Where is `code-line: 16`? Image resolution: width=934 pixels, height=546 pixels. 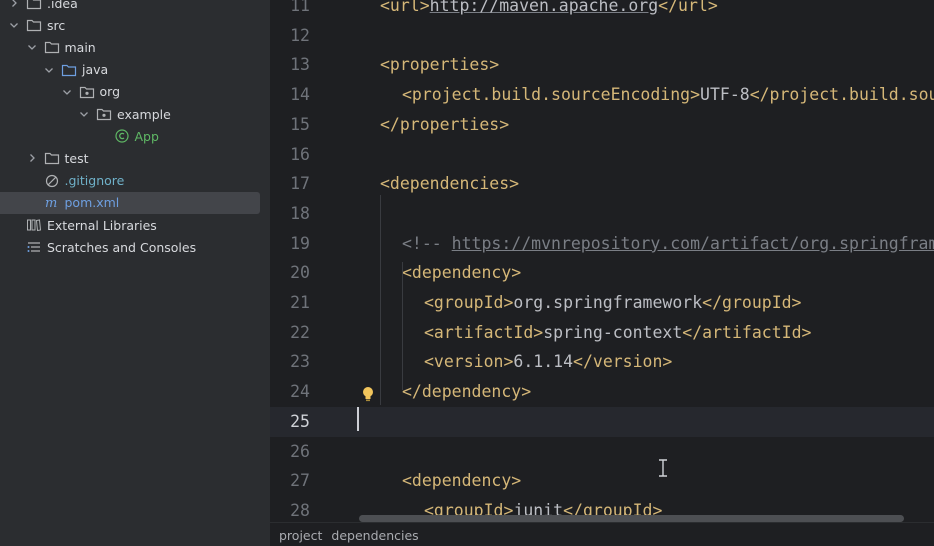 code-line: 16 is located at coordinates (602, 155).